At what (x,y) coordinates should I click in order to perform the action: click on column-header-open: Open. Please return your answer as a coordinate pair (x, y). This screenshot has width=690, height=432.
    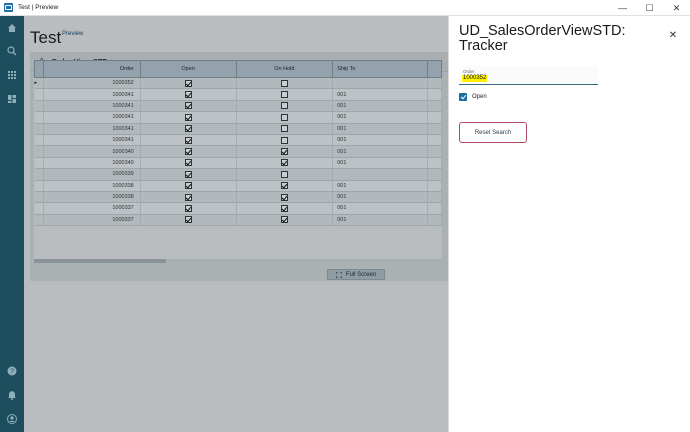
    Looking at the image, I should click on (188, 69).